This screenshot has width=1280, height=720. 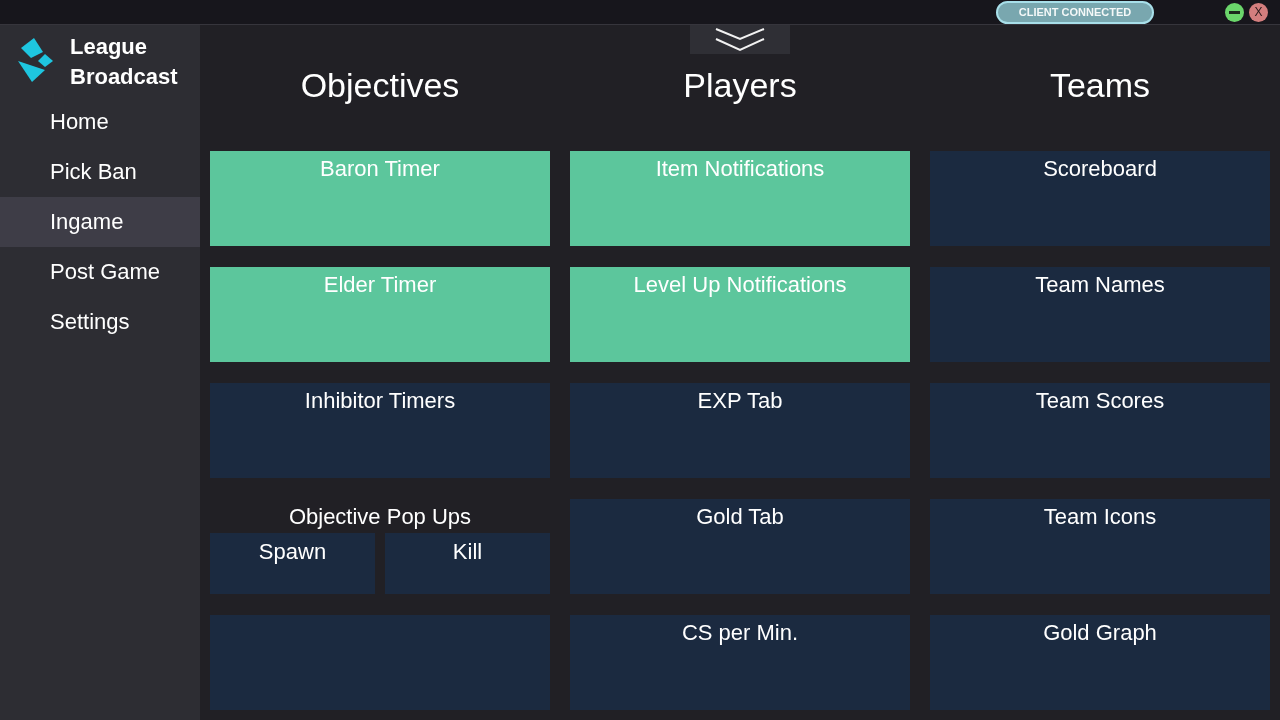 What do you see at coordinates (100, 272) in the screenshot?
I see `nav-item: Post Game` at bounding box center [100, 272].